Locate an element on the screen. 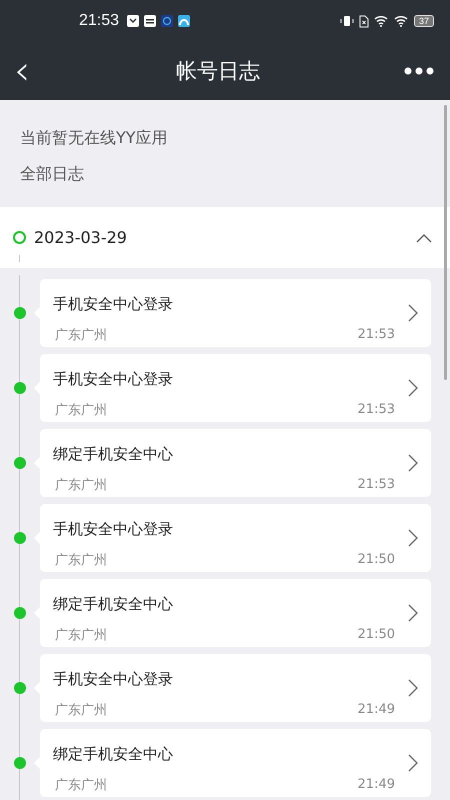  sim-card-icon is located at coordinates (364, 21).